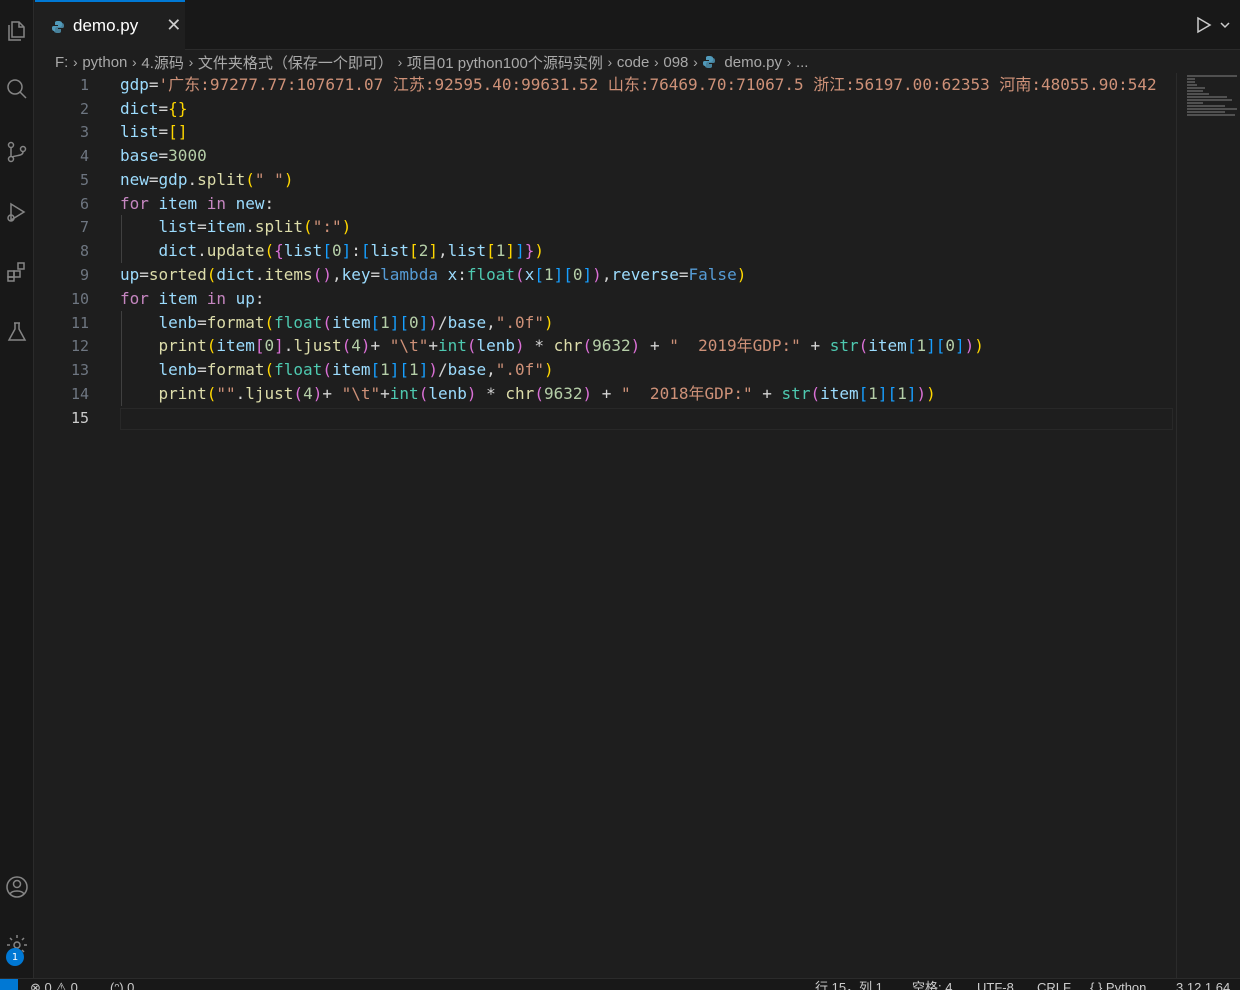 This screenshot has width=1240, height=990. What do you see at coordinates (79, 370) in the screenshot?
I see `line-number: 13` at bounding box center [79, 370].